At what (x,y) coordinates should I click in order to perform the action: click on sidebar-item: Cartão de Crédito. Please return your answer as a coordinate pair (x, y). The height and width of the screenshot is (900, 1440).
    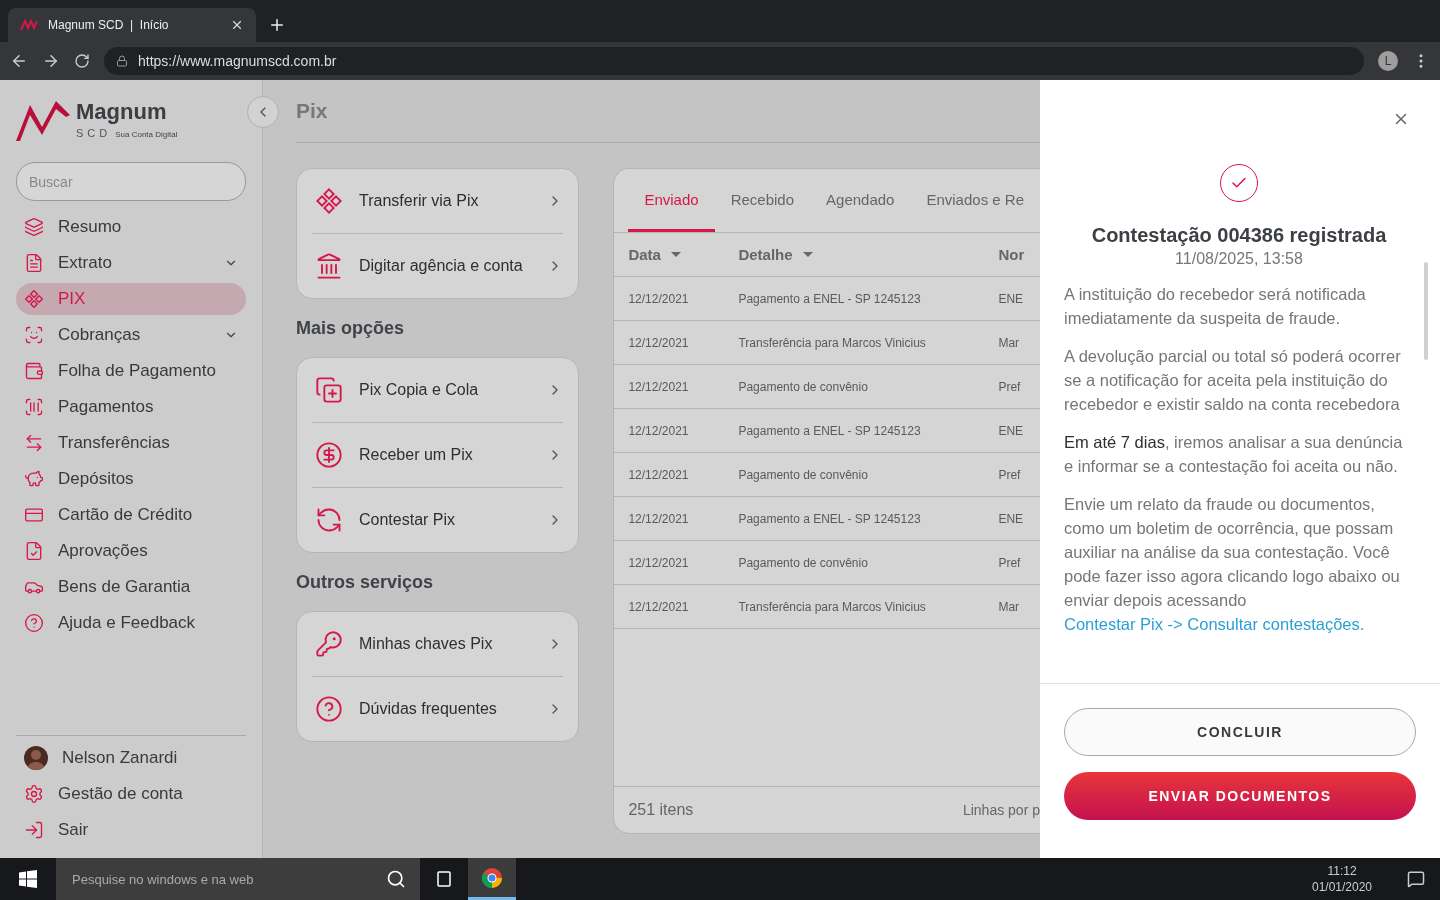
    Looking at the image, I should click on (131, 515).